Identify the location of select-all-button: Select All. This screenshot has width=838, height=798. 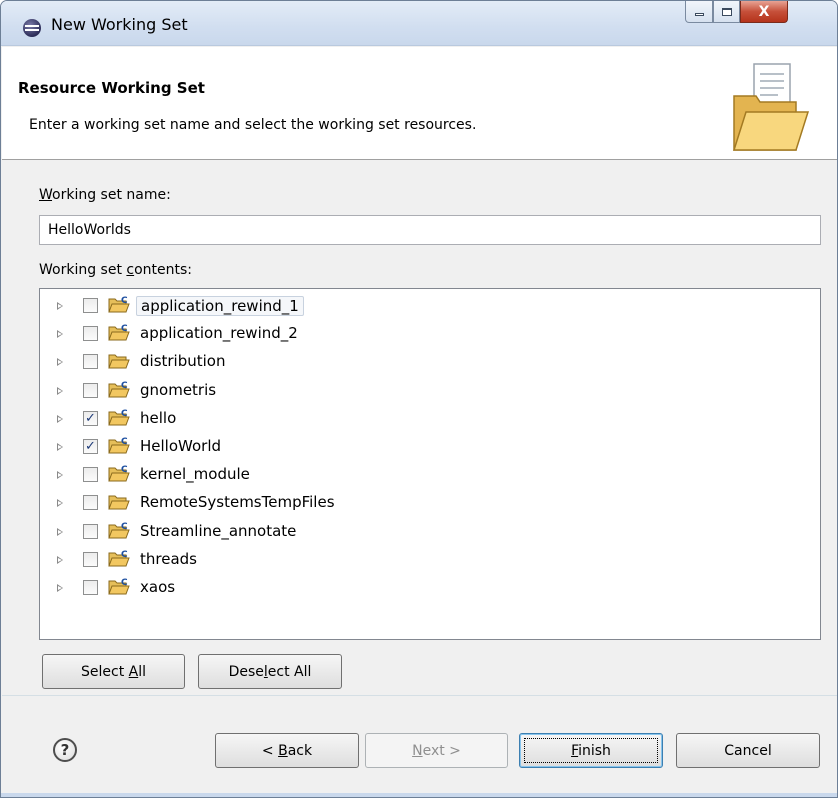
(113, 671).